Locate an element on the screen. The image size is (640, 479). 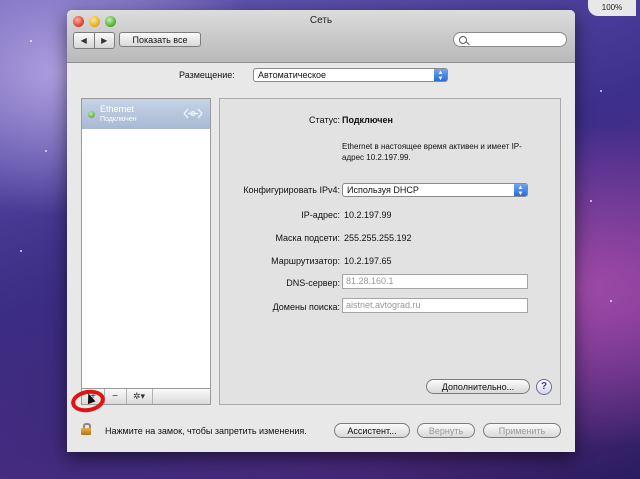
apply-button: Применить is located at coordinates (522, 430).